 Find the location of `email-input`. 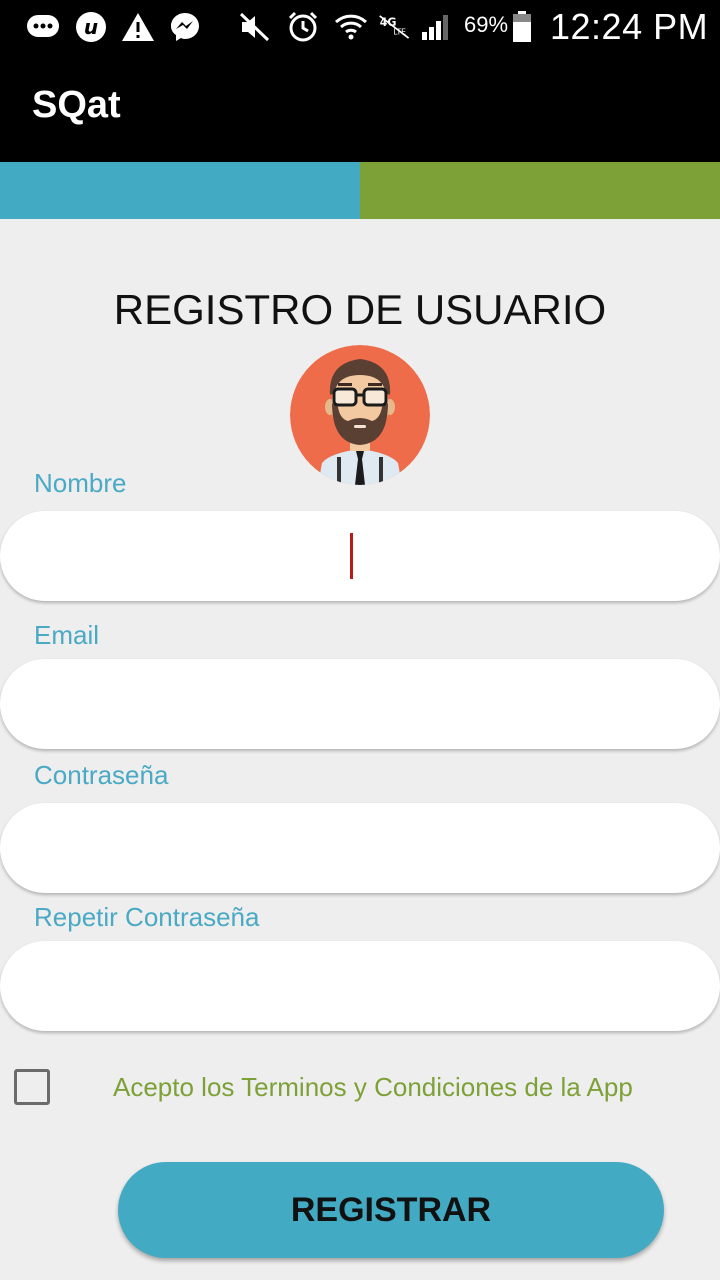

email-input is located at coordinates (360, 704).